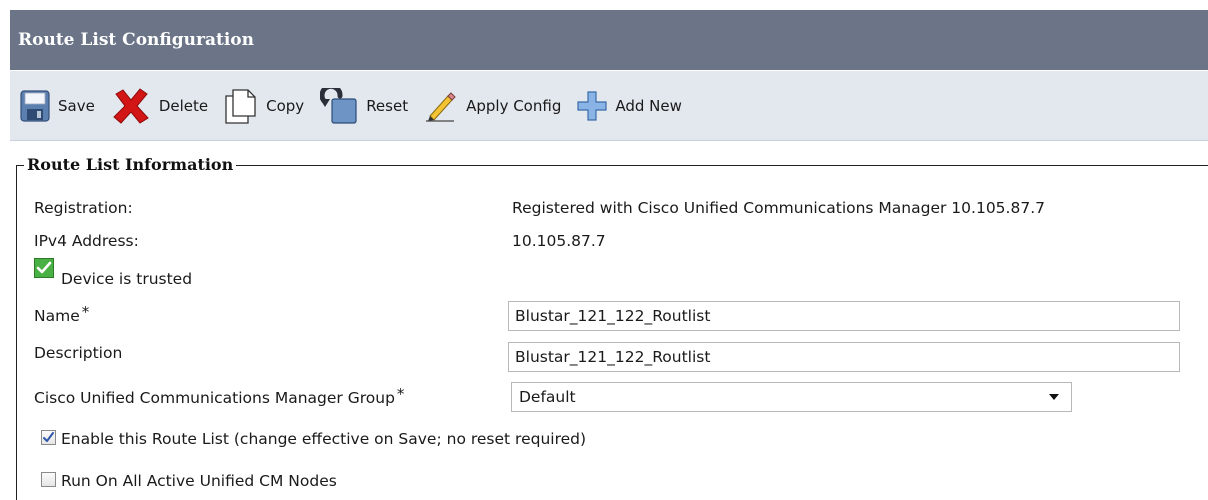 The height and width of the screenshot is (500, 1208). I want to click on delete-icon, so click(131, 105).